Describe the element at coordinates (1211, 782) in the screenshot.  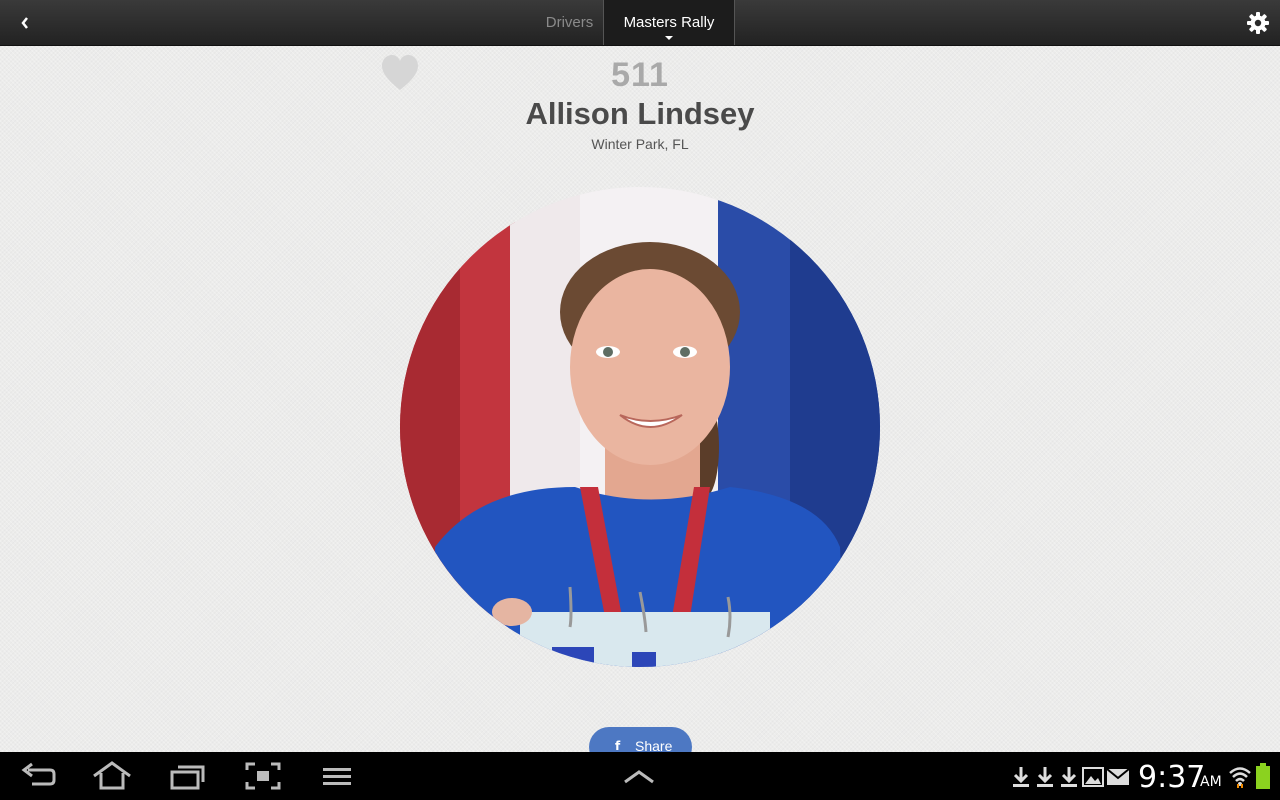
I see `clock-ampm: AM` at that location.